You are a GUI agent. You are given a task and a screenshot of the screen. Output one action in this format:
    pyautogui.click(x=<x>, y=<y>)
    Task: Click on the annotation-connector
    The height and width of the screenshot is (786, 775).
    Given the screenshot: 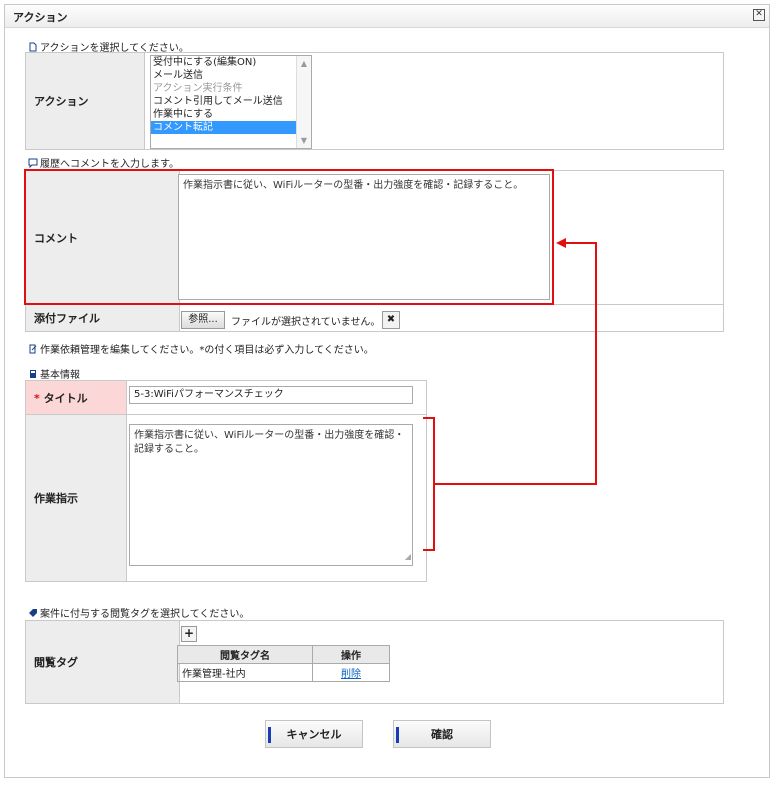 What is the action you would take?
    pyautogui.click(x=515, y=363)
    